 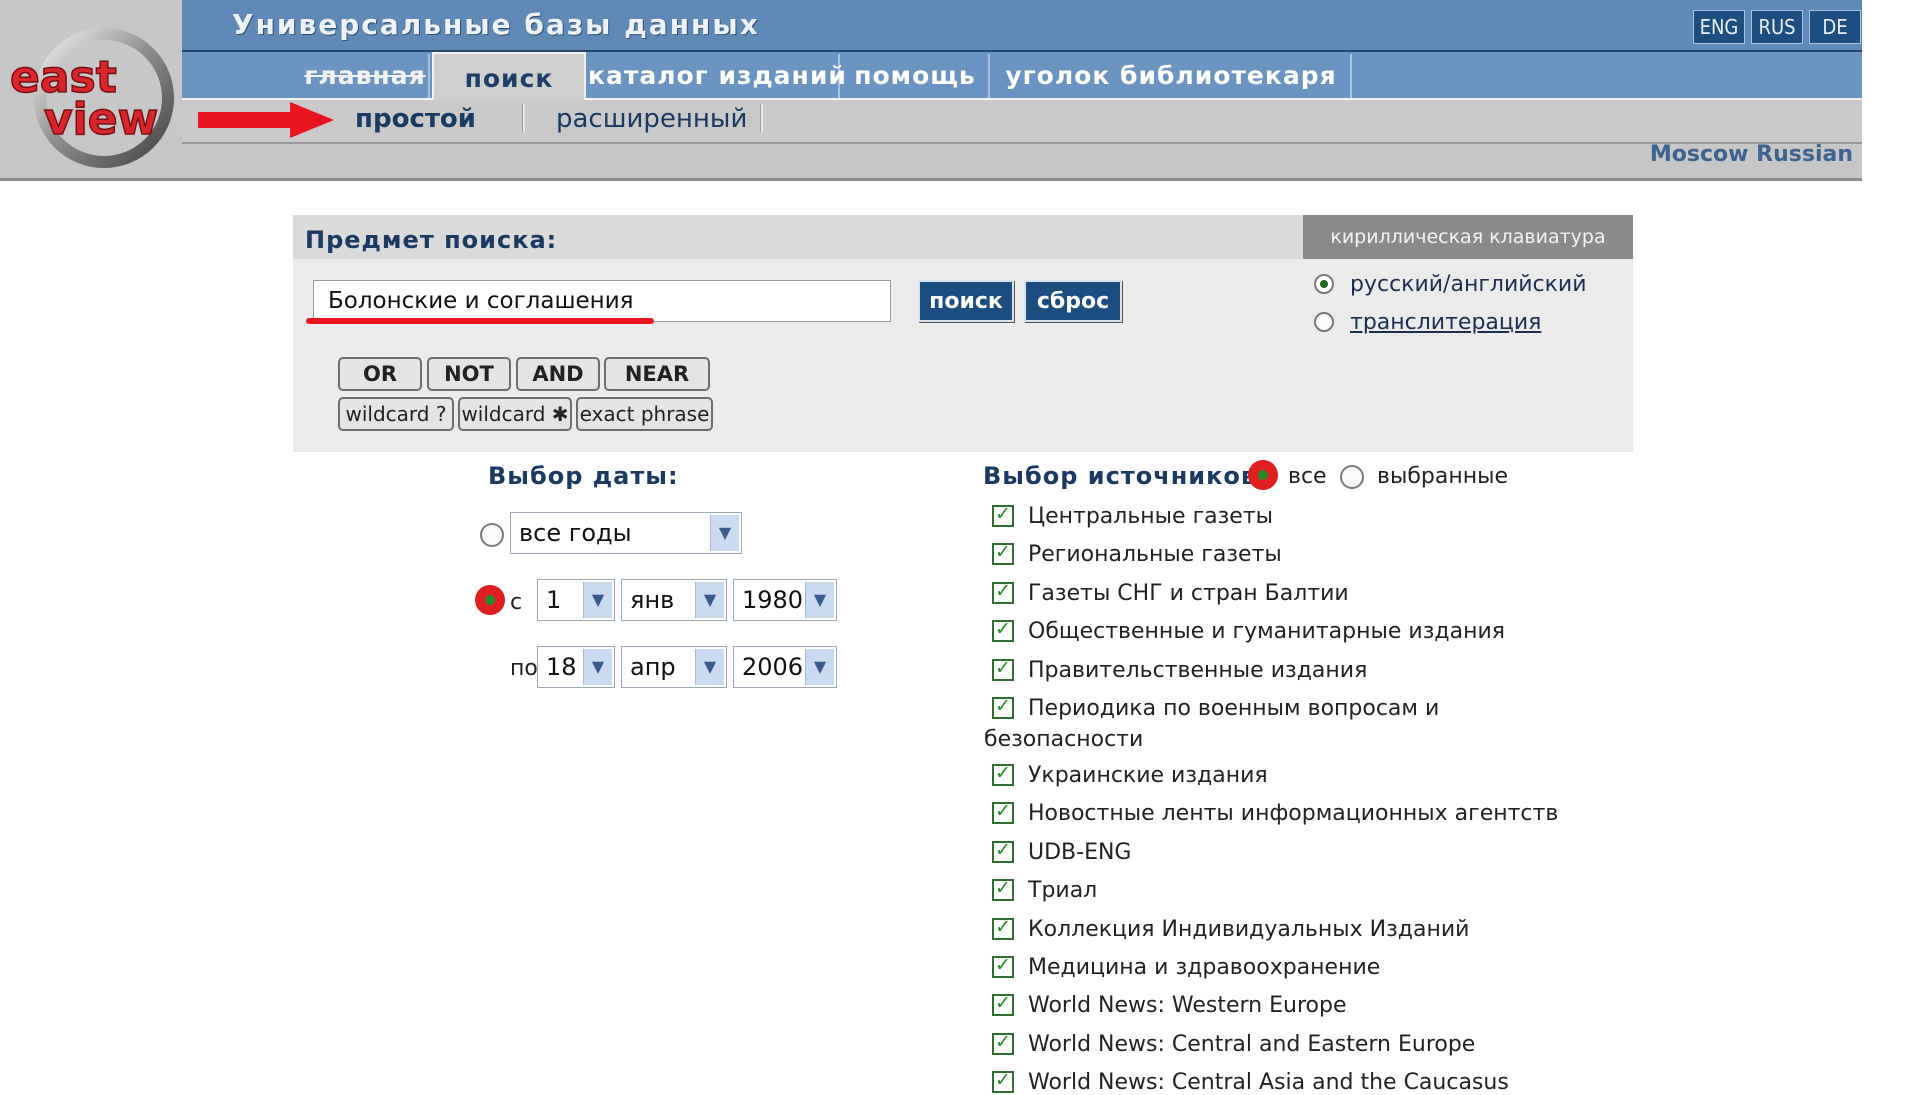 What do you see at coordinates (1777, 27) in the screenshot?
I see `lang-rus-button: RUS` at bounding box center [1777, 27].